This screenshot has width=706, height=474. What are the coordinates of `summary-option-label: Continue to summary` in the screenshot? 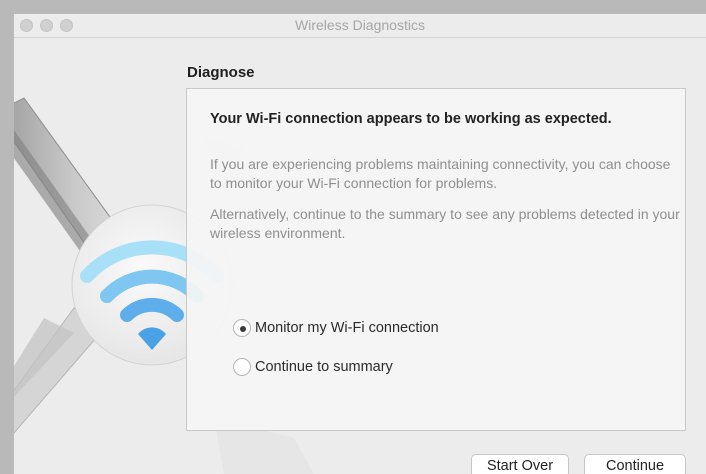 It's located at (324, 367).